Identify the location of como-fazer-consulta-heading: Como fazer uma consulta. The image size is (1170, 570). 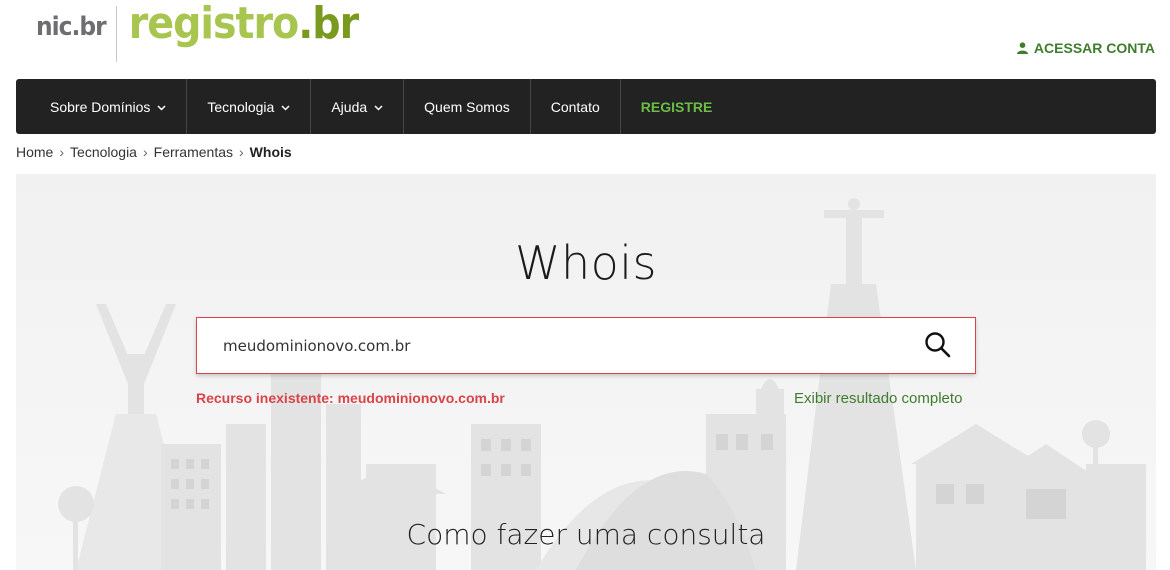
(586, 534).